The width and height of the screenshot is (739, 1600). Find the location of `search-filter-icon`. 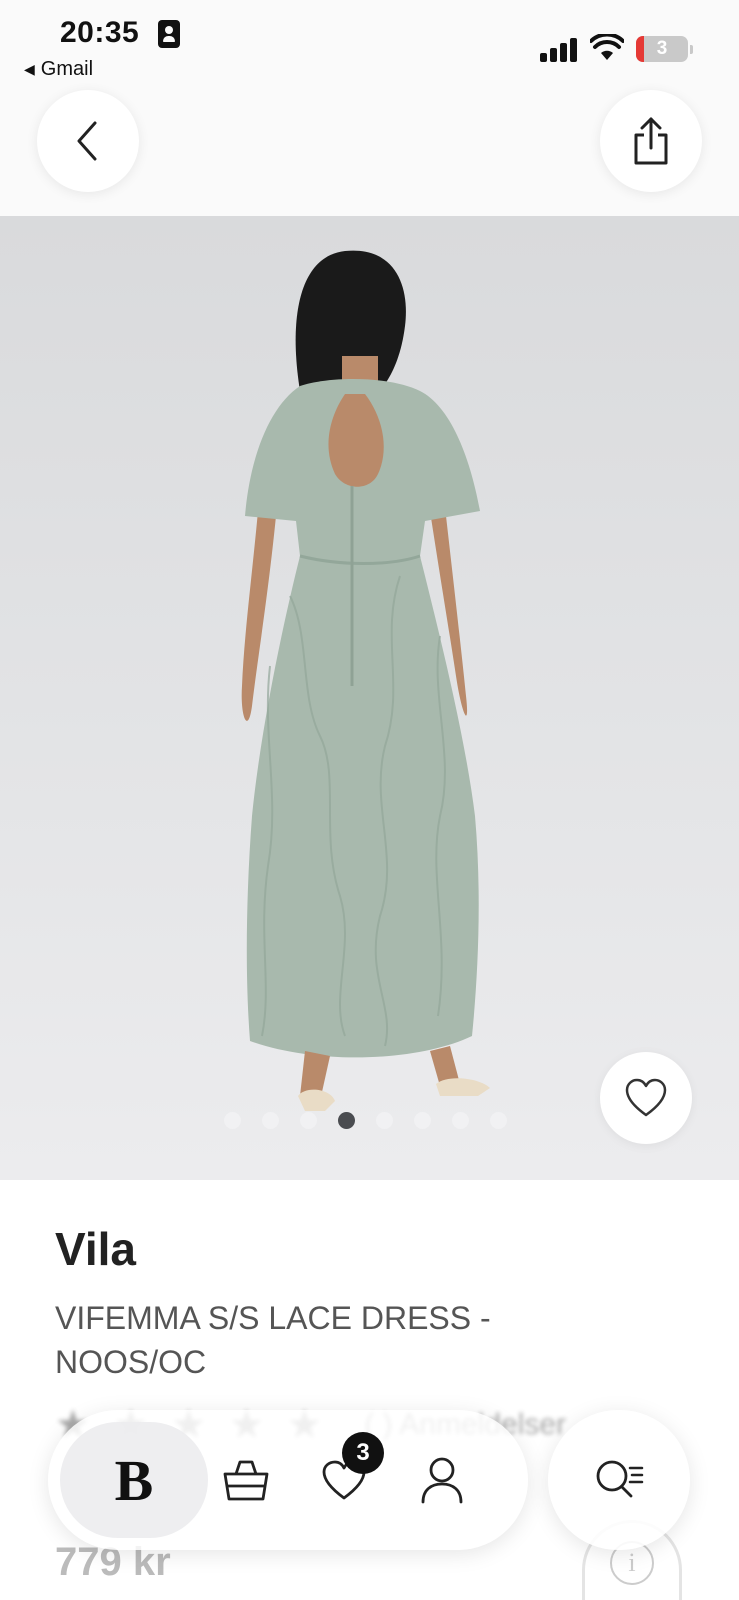

search-filter-icon is located at coordinates (620, 1479).